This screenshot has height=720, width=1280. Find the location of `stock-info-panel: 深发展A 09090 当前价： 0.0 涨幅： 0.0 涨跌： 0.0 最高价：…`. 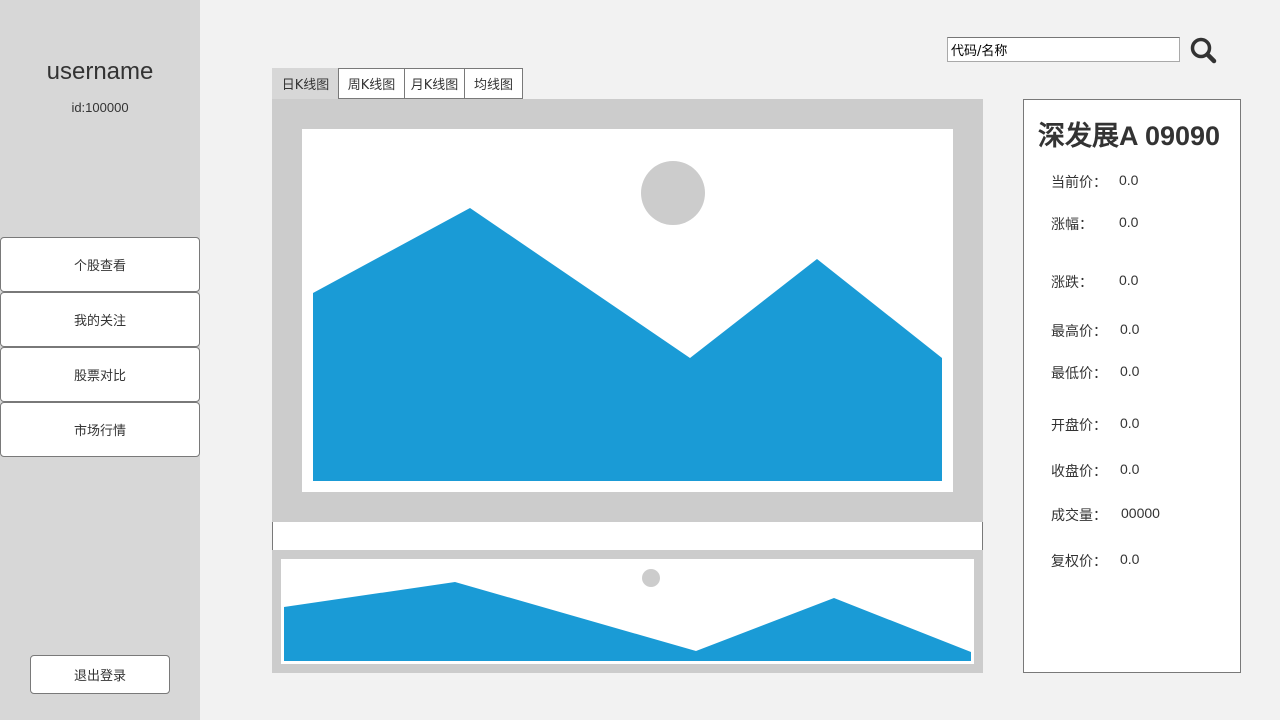

stock-info-panel: 深发展A 09090 当前价： 0.0 涨幅： 0.0 涨跌： 0.0 最高价：… is located at coordinates (1132, 386).